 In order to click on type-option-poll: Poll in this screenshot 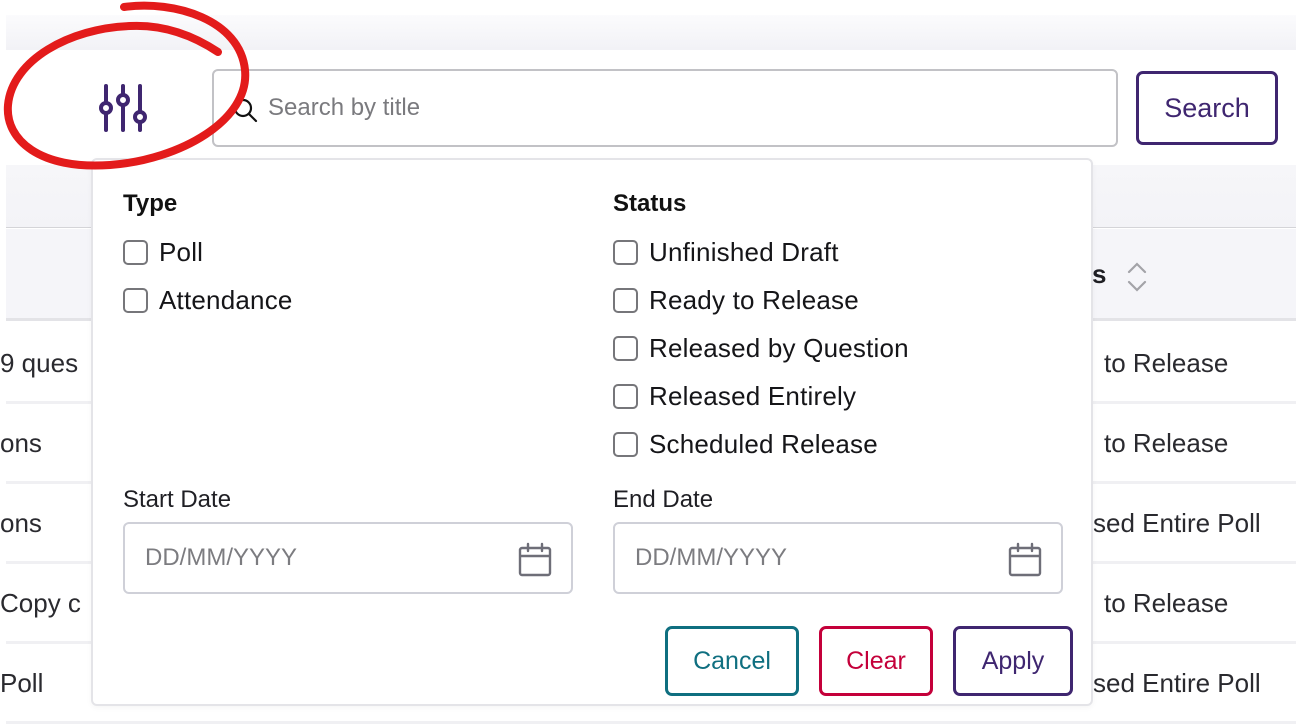, I will do `click(163, 252)`.